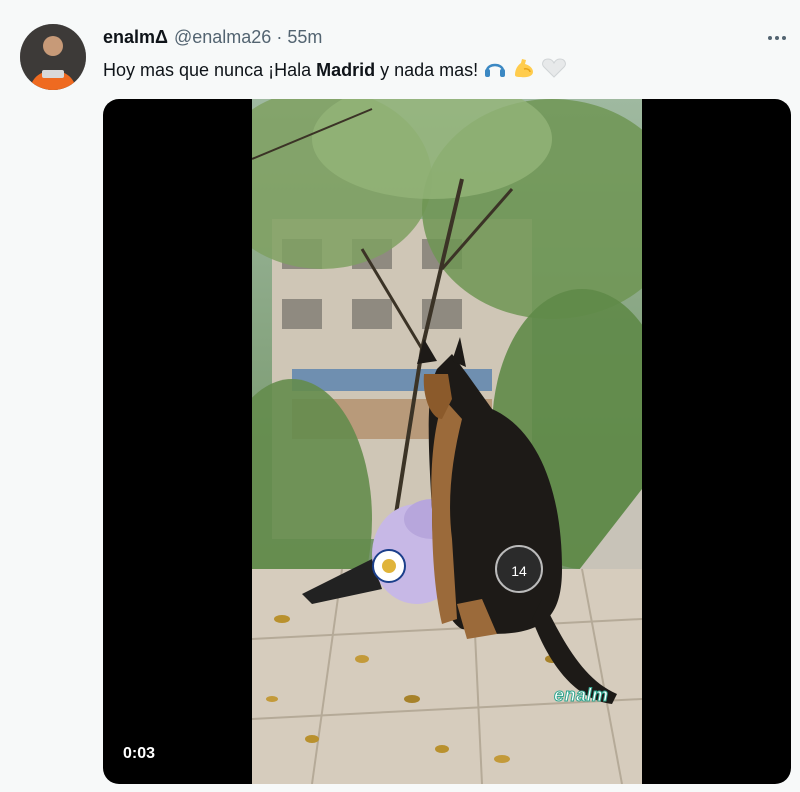 The height and width of the screenshot is (792, 800). Describe the element at coordinates (210, 69) in the screenshot. I see `tweet-text-part: Hoy mas que nunca ¡Hala` at that location.